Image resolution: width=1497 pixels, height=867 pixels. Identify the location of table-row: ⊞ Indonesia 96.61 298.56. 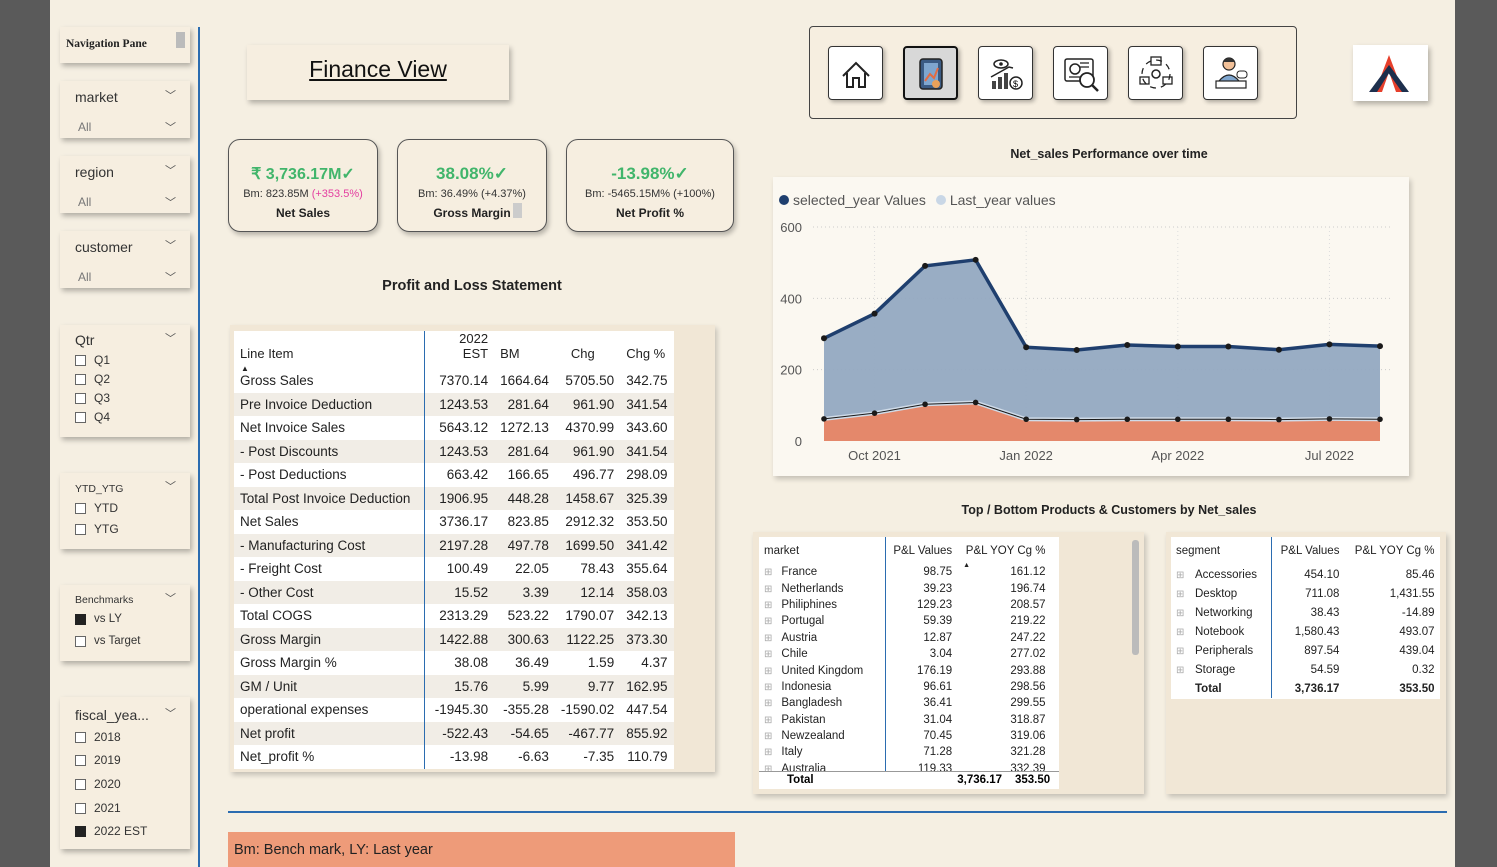
(905, 687).